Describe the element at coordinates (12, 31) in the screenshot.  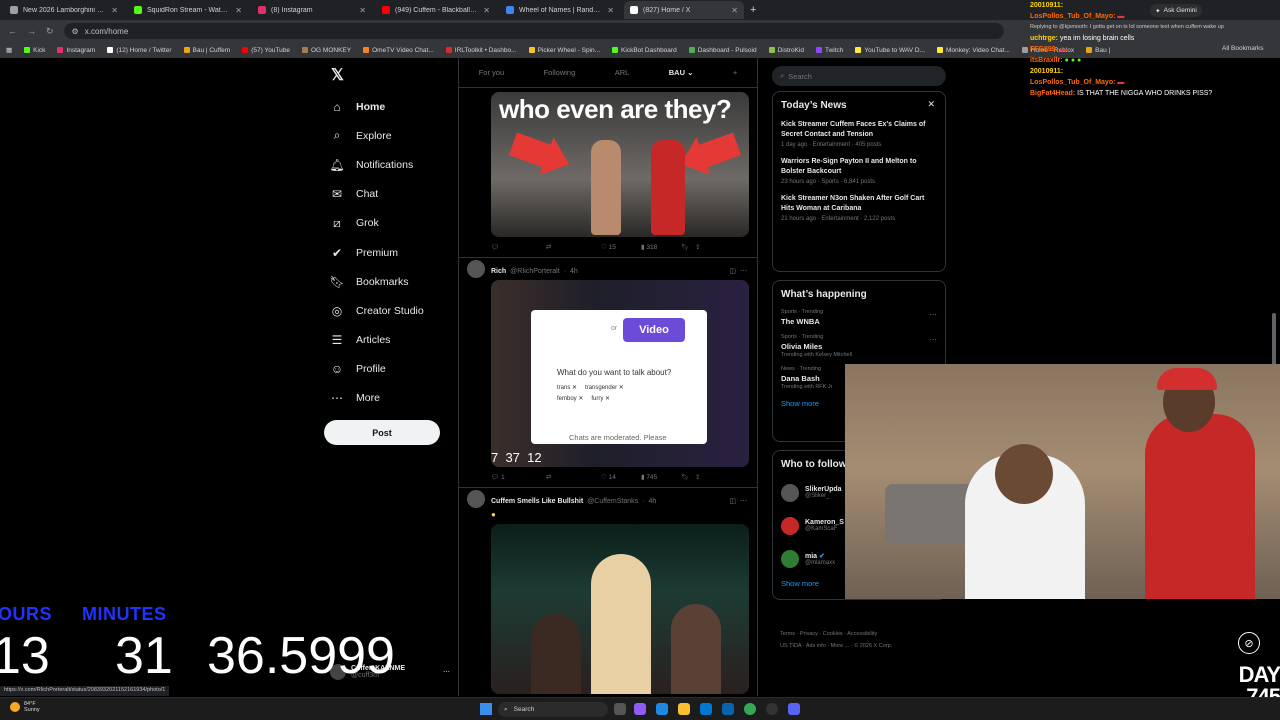
I see `back-icon: ←` at that location.